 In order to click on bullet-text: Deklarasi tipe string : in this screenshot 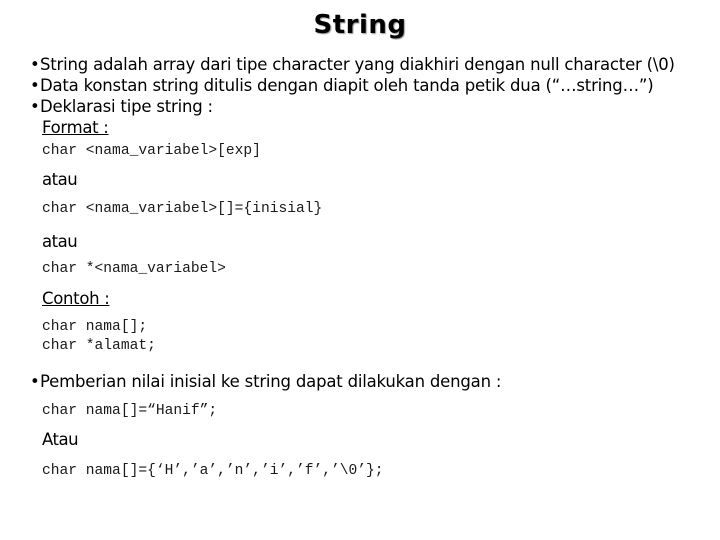, I will do `click(126, 106)`.